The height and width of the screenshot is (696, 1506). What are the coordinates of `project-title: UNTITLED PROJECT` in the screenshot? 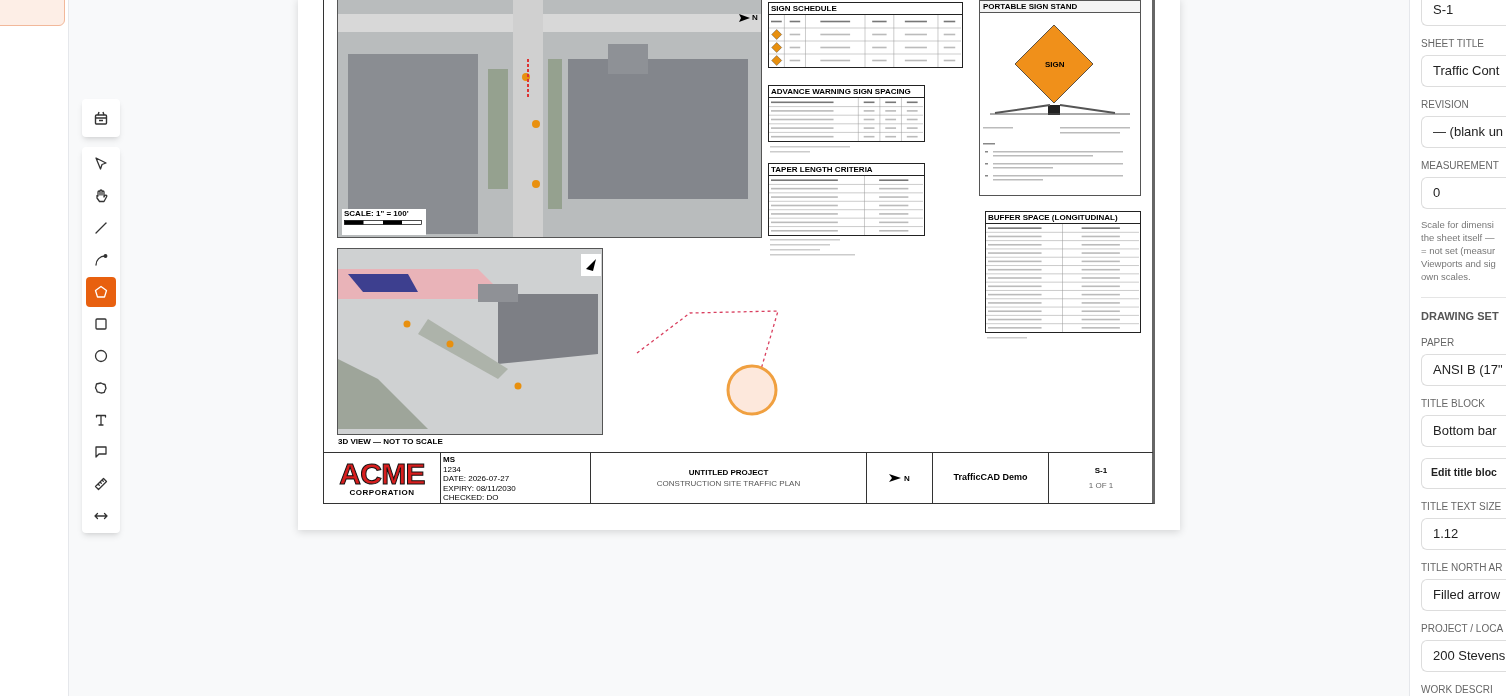 It's located at (728, 472).